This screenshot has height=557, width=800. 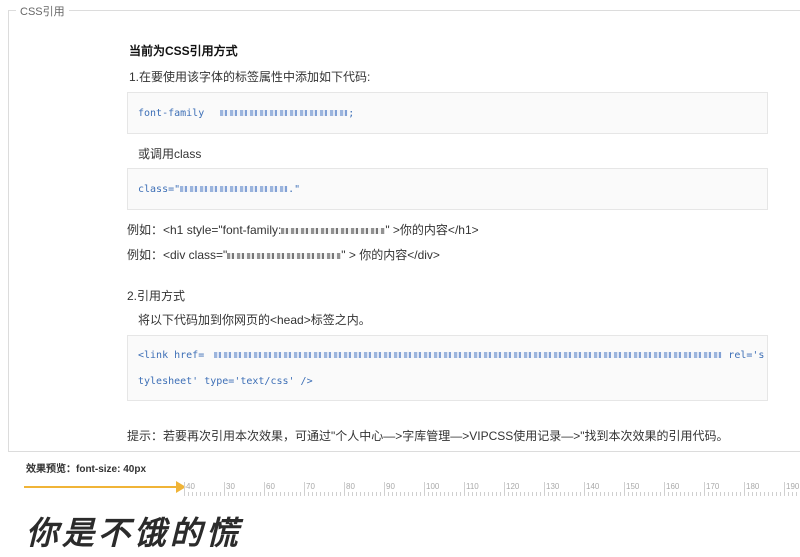 What do you see at coordinates (86, 469) in the screenshot?
I see `preview-label: 效果预览：font-size: 40px` at bounding box center [86, 469].